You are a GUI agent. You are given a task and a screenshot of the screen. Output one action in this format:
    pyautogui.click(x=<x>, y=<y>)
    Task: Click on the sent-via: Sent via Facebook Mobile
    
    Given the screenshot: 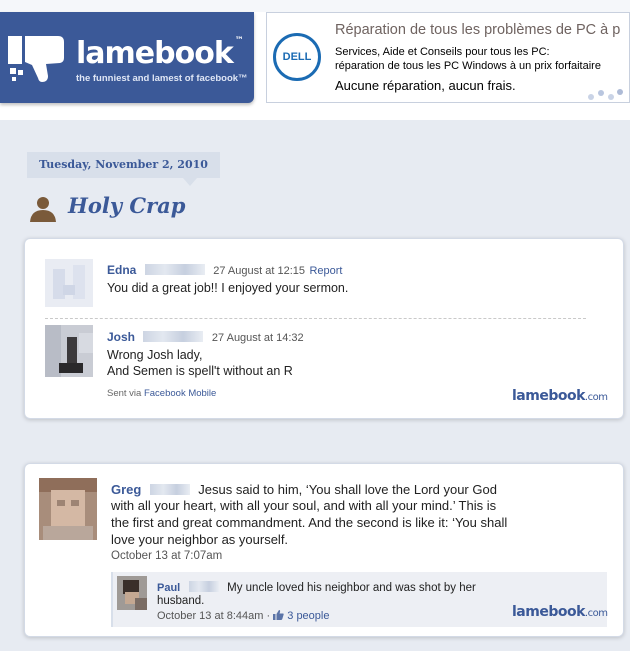 What is the action you would take?
    pyautogui.click(x=161, y=393)
    